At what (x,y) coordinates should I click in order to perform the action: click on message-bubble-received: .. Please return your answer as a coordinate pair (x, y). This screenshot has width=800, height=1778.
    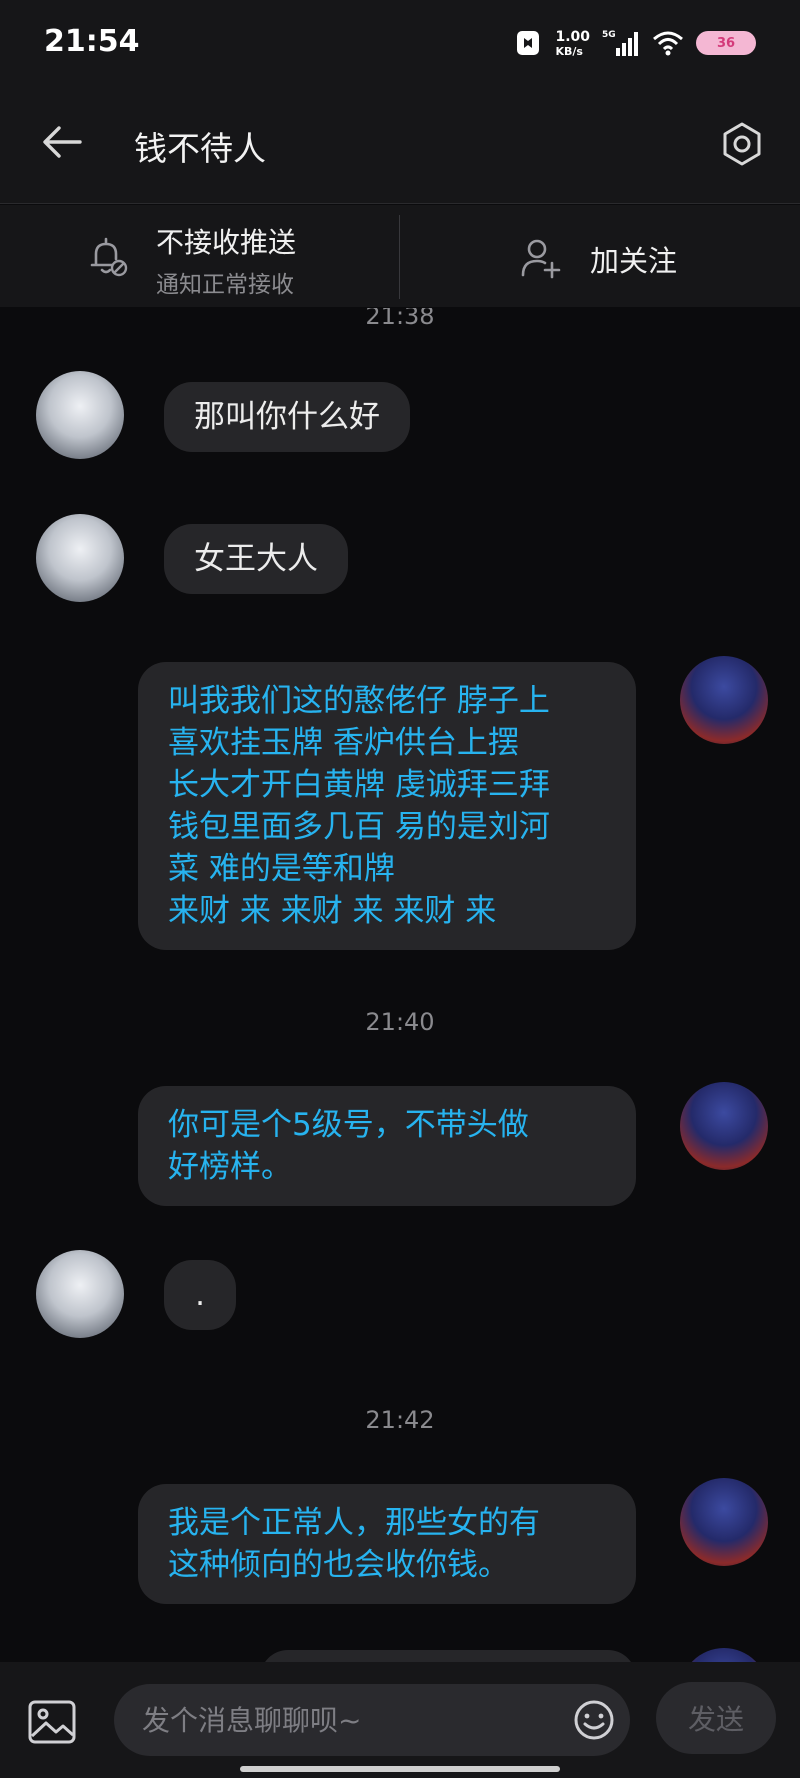
    Looking at the image, I should click on (200, 1295).